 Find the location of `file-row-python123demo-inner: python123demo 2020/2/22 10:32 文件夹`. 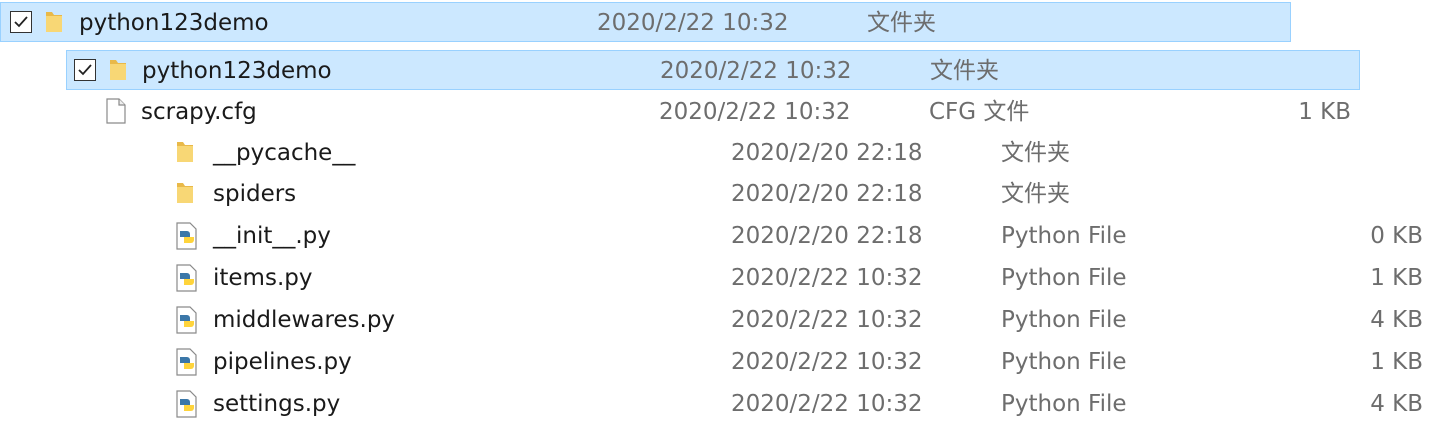

file-row-python123demo-inner: python123demo 2020/2/22 10:32 文件夹 is located at coordinates (713, 70).